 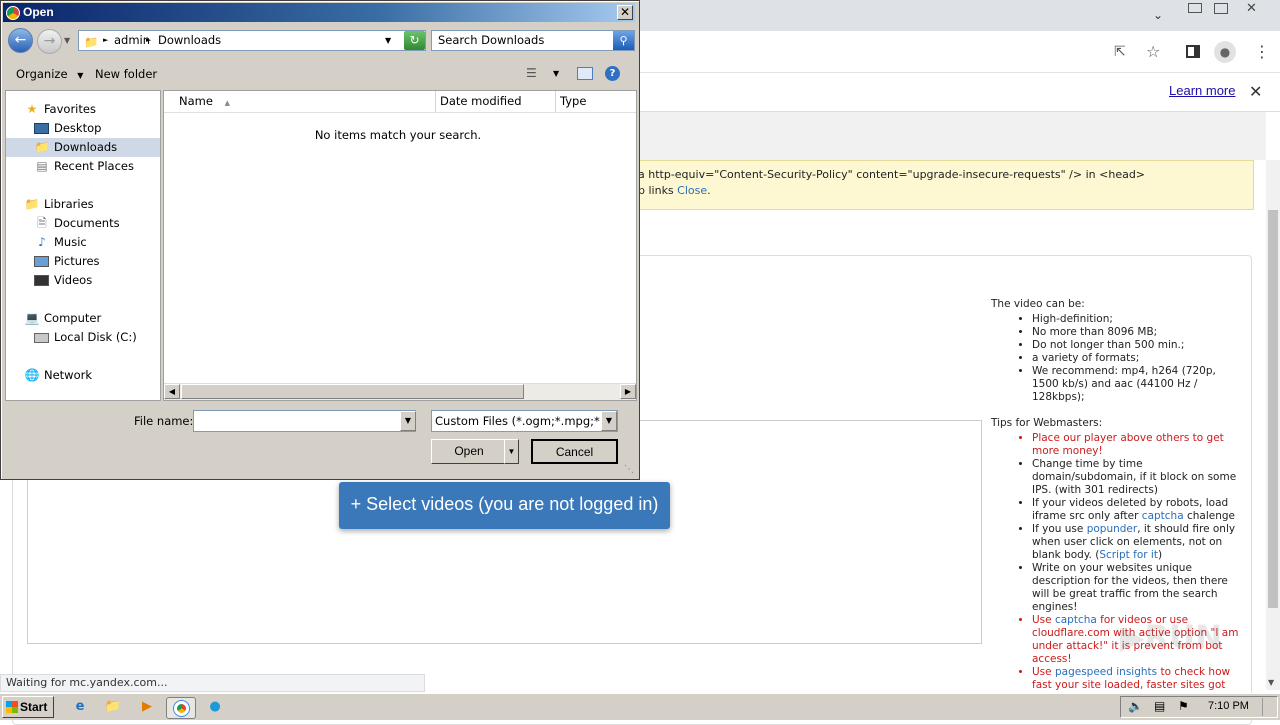 What do you see at coordinates (83, 223) in the screenshot?
I see `sidebar-item-documents: 🗎 Documents` at bounding box center [83, 223].